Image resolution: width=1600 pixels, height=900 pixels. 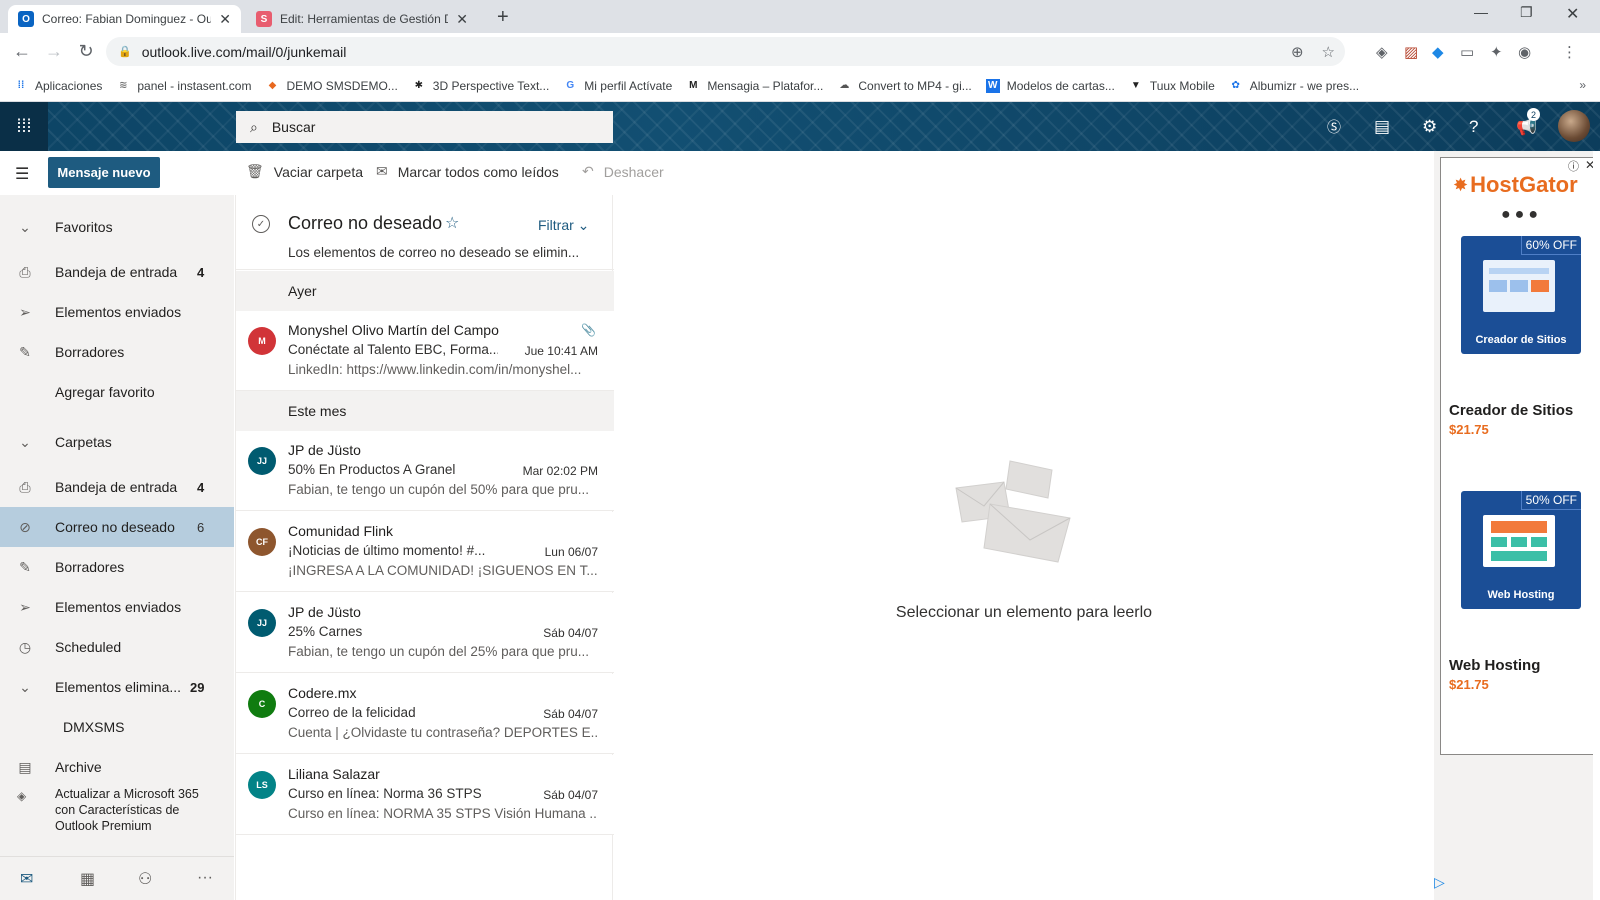 What do you see at coordinates (117, 442) in the screenshot?
I see `folders-header: ⌄ Carpetas` at bounding box center [117, 442].